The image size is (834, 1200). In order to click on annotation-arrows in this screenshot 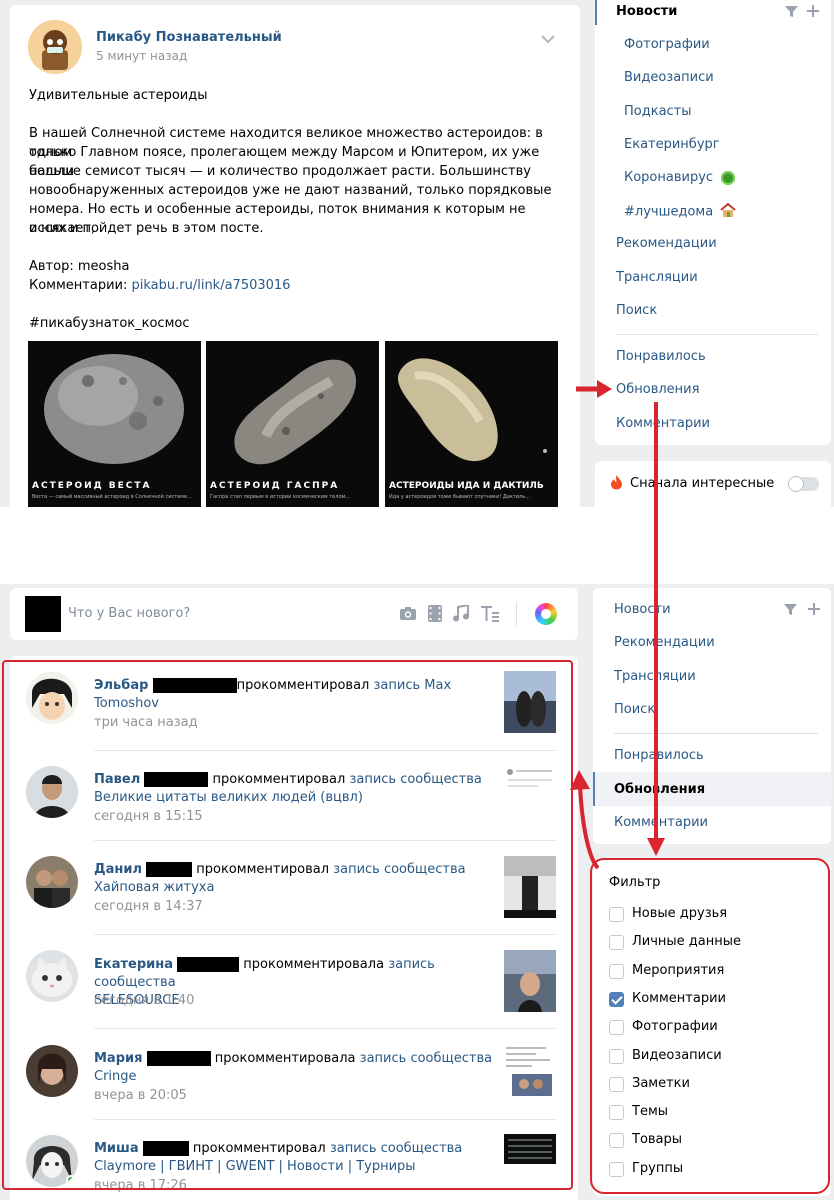, I will do `click(617, 625)`.